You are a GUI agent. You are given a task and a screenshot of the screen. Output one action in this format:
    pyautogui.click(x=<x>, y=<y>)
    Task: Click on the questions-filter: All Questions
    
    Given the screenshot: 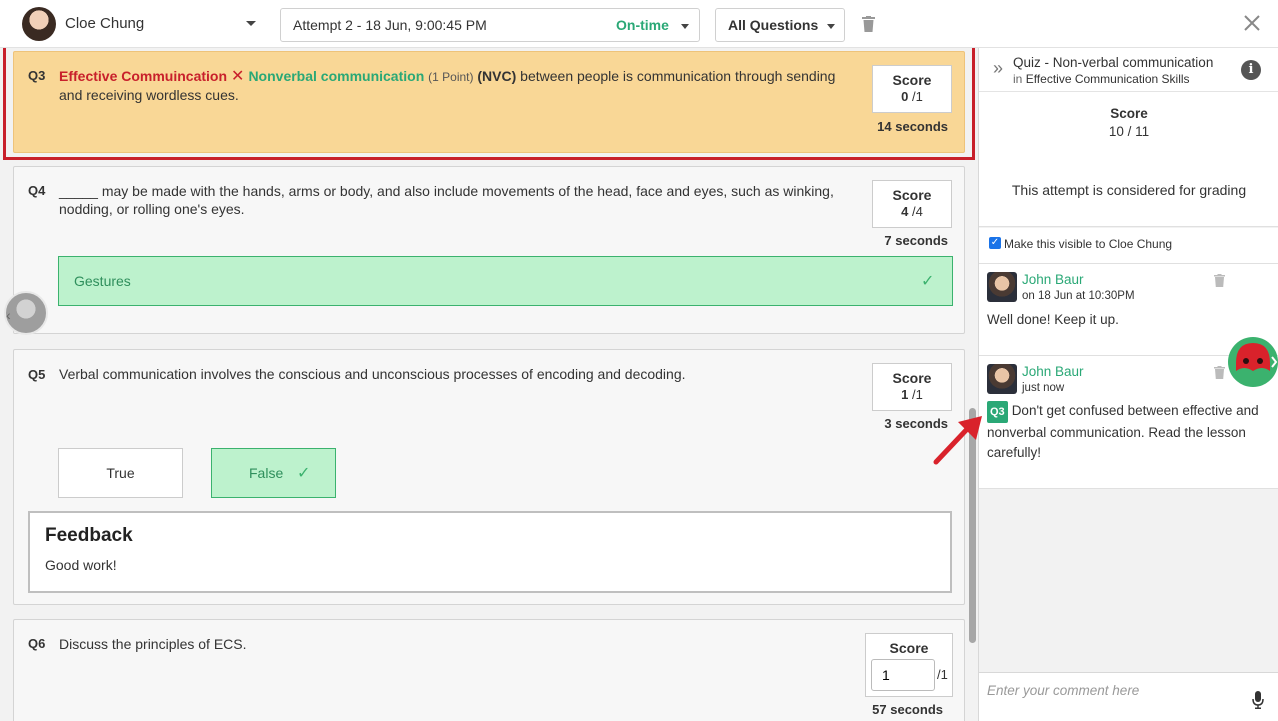 What is the action you would take?
    pyautogui.click(x=780, y=25)
    